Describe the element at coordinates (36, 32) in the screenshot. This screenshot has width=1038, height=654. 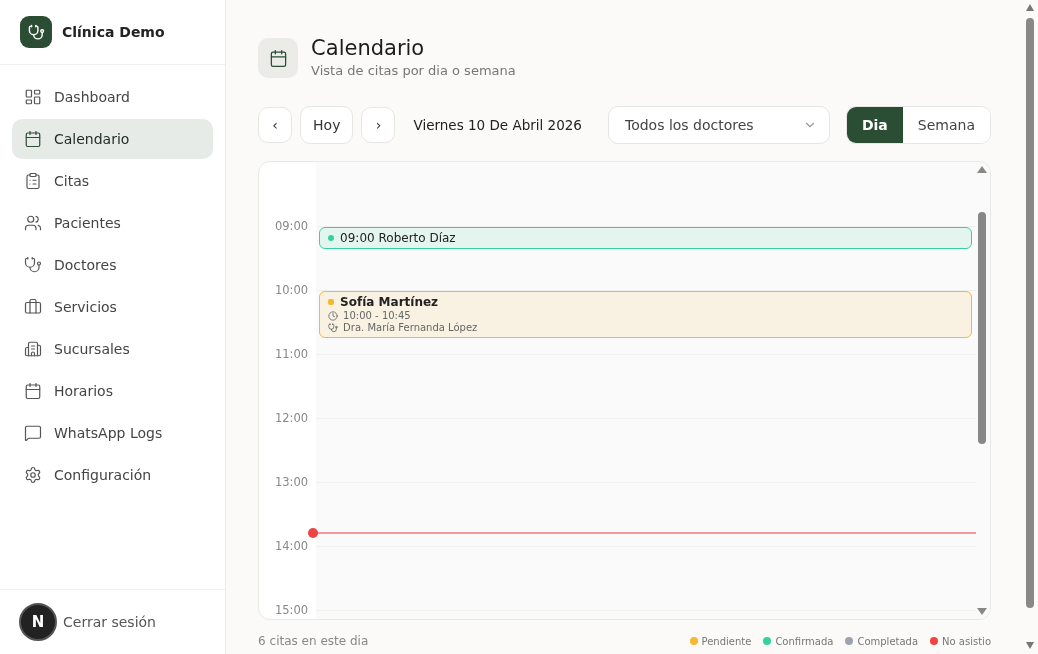
I see `clinic-logo` at that location.